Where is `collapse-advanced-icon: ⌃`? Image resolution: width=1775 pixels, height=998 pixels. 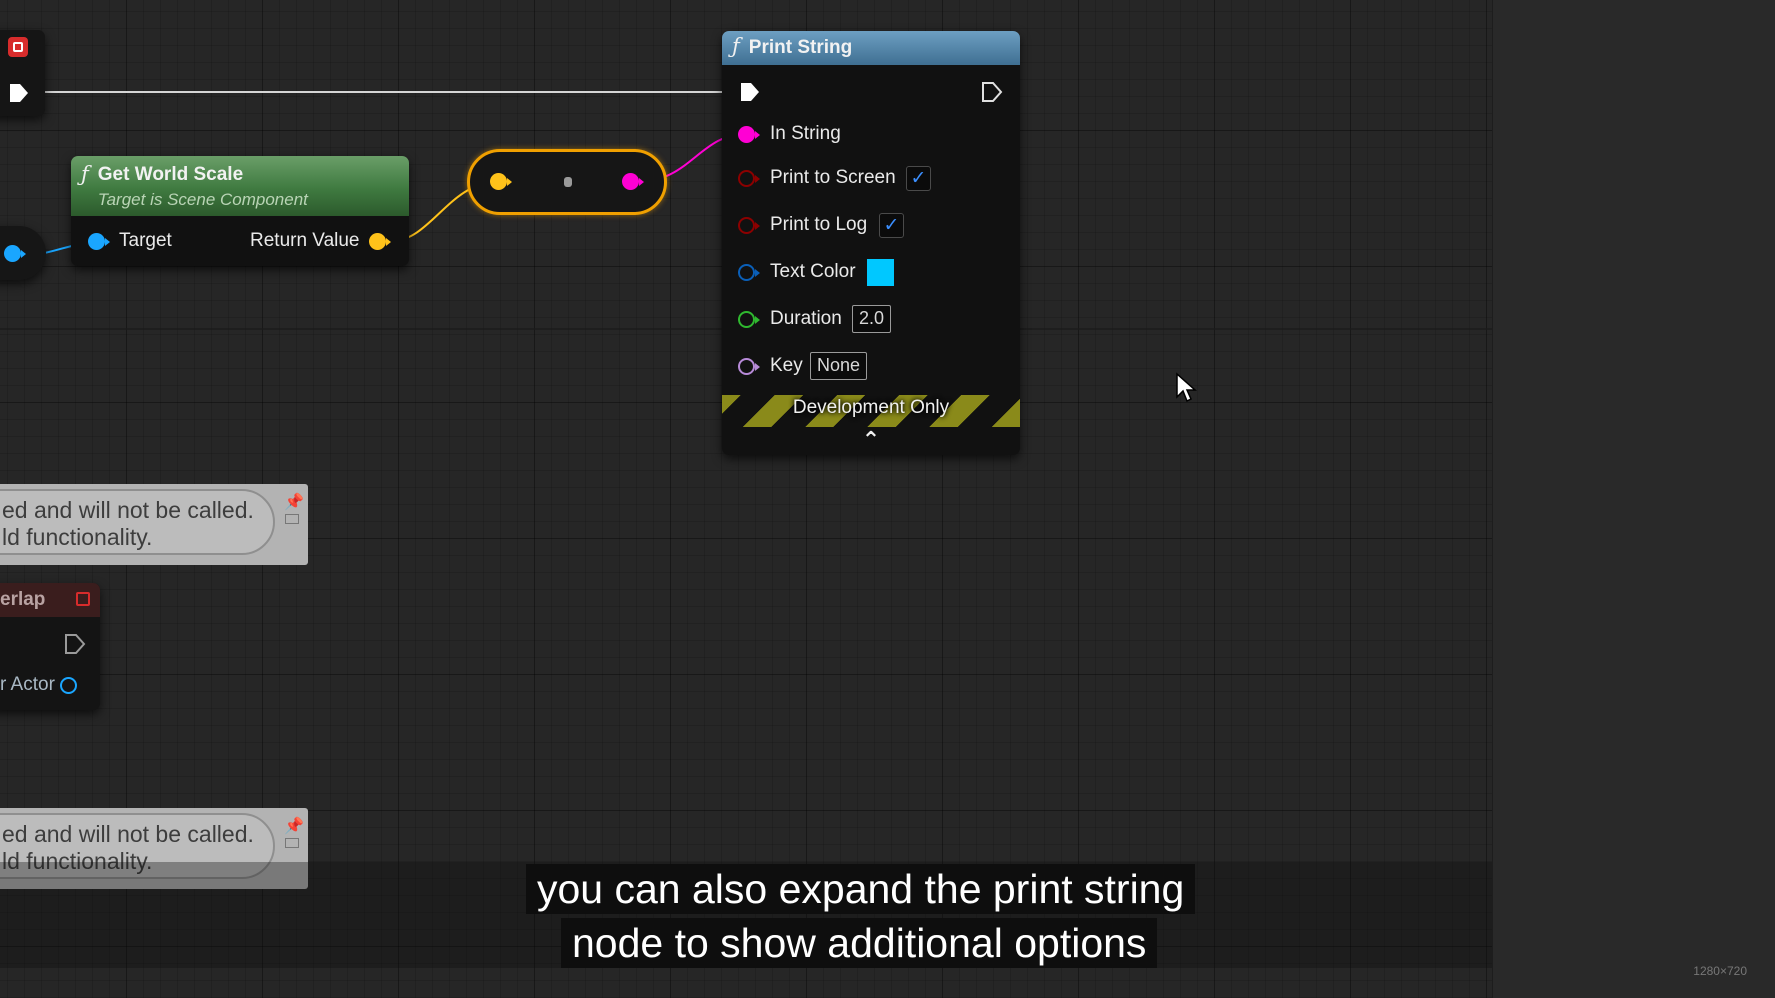 collapse-advanced-icon: ⌃ is located at coordinates (871, 440).